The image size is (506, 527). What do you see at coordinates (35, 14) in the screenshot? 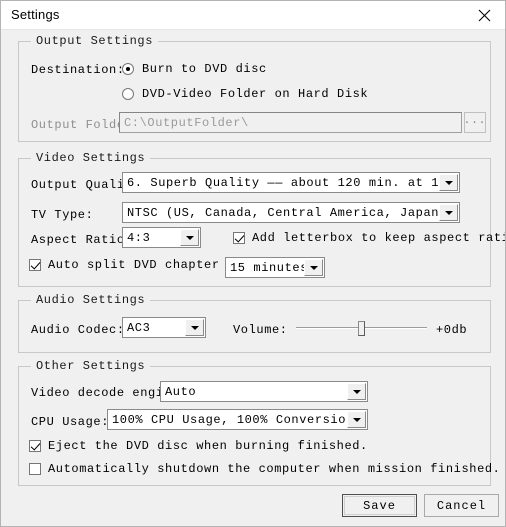
I see `window-title: Settings` at bounding box center [35, 14].